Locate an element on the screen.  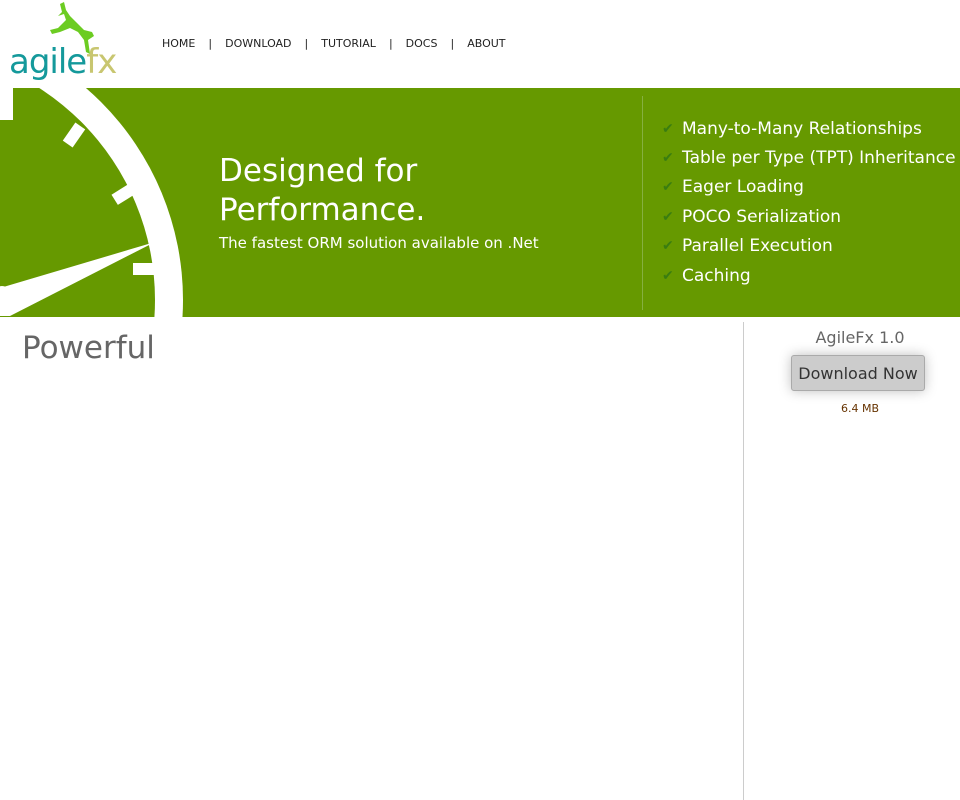
feature-item: ✔ POCO Serialization is located at coordinates (752, 216).